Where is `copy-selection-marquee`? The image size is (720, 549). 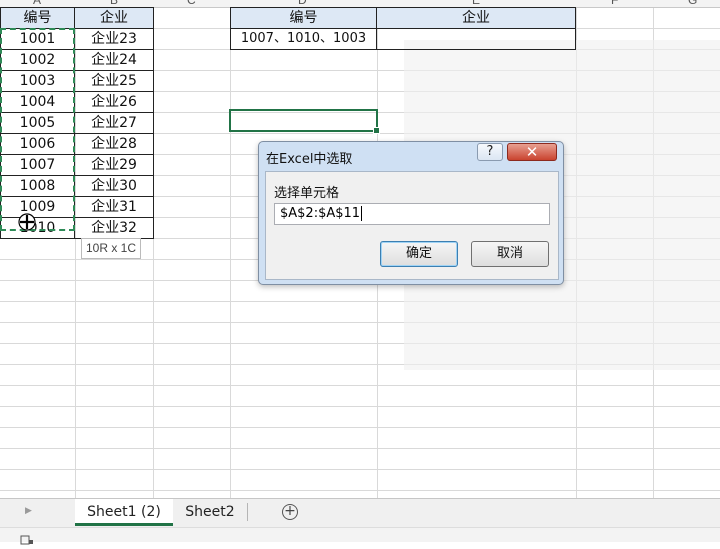
copy-selection-marquee is located at coordinates (37, 129).